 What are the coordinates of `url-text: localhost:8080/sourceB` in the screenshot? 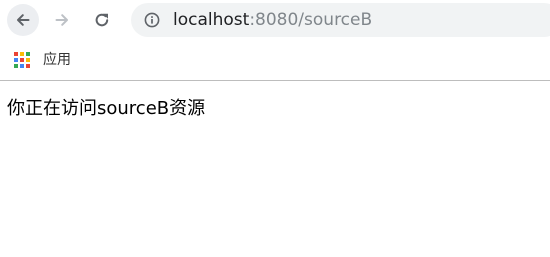 It's located at (272, 20).